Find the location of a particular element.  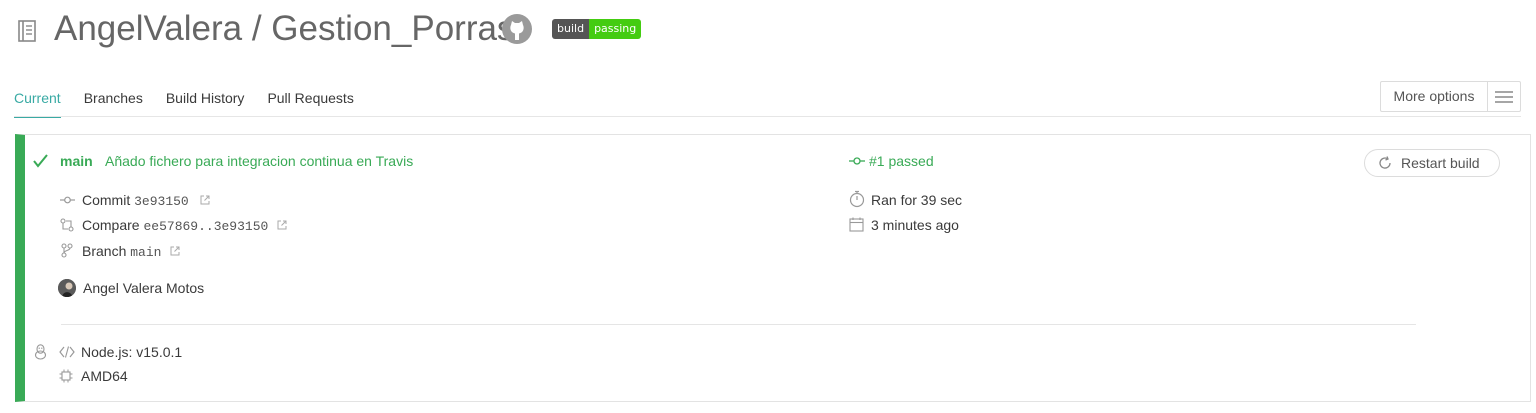

restart-icon is located at coordinates (1385, 163).